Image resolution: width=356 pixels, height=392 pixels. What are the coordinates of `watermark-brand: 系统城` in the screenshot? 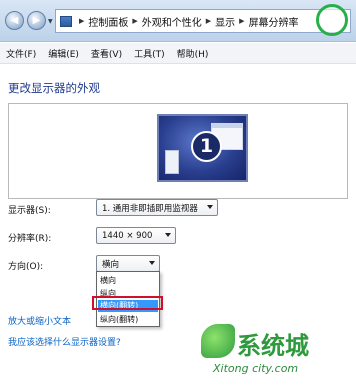 It's located at (273, 346).